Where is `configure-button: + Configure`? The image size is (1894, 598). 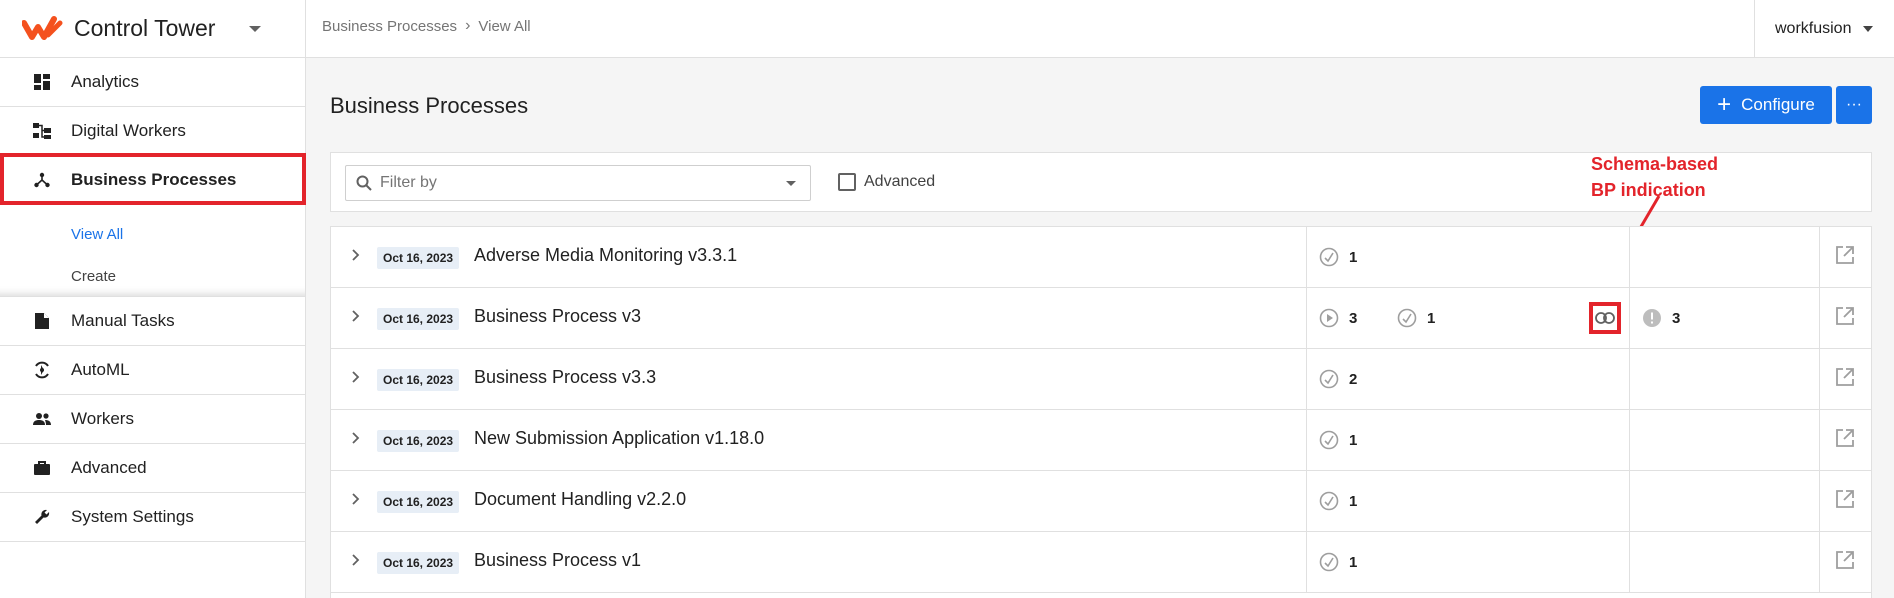 configure-button: + Configure is located at coordinates (1766, 105).